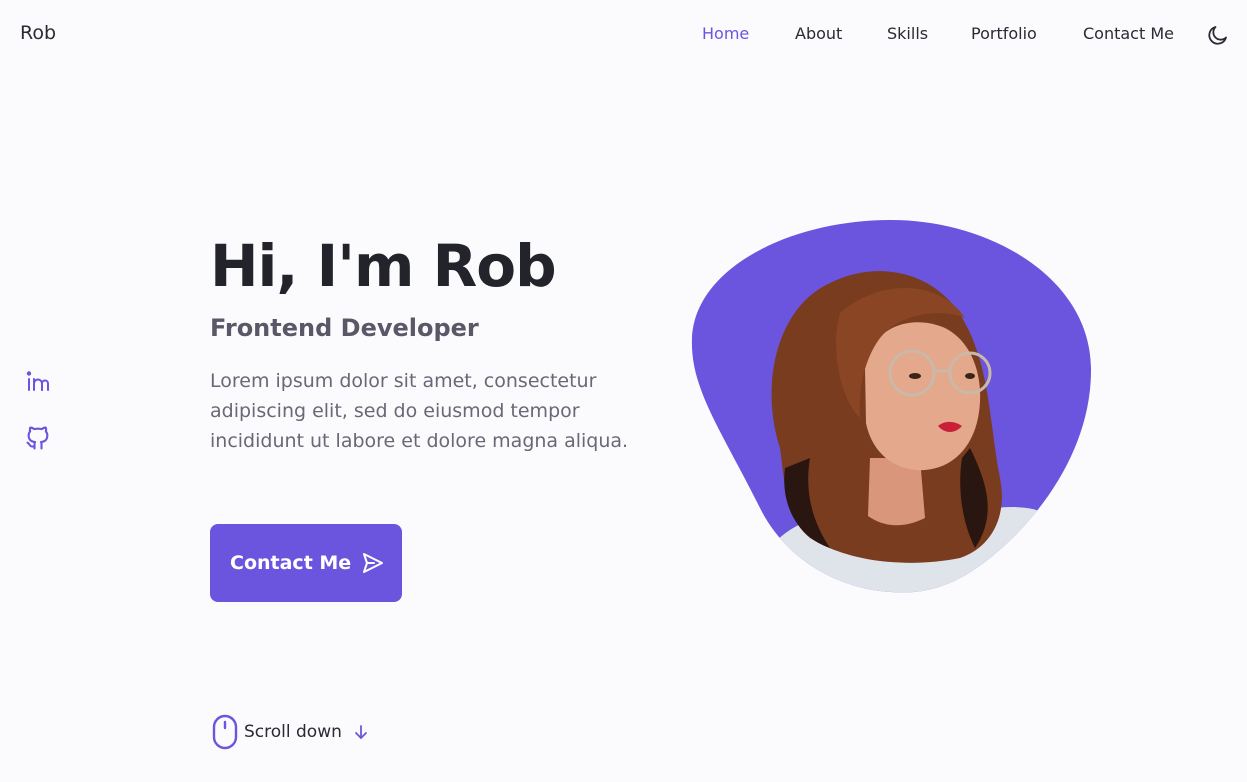 The image size is (1247, 782). Describe the element at coordinates (818, 33) in the screenshot. I see `nav-item-about: About` at that location.